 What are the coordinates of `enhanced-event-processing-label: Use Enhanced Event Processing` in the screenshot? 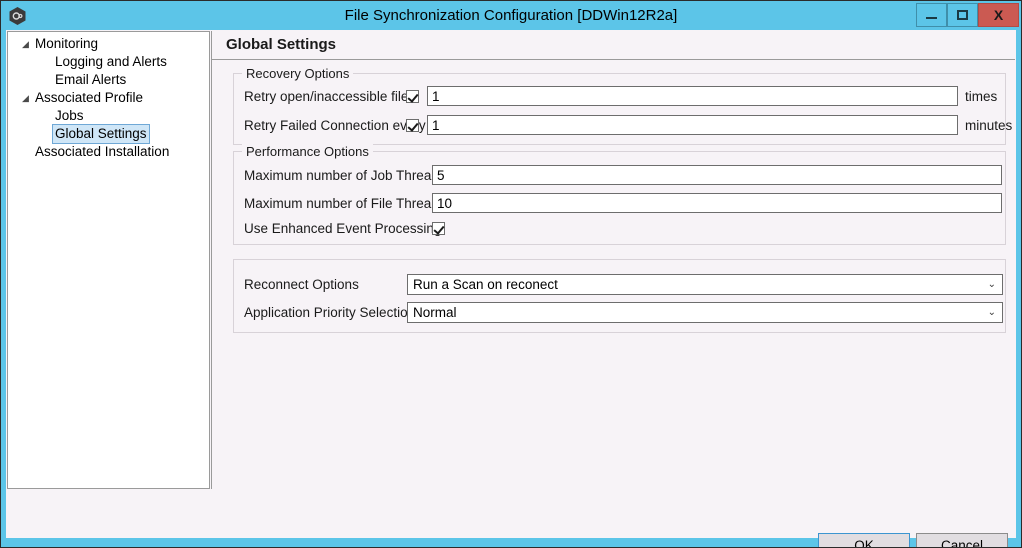 It's located at (343, 228).